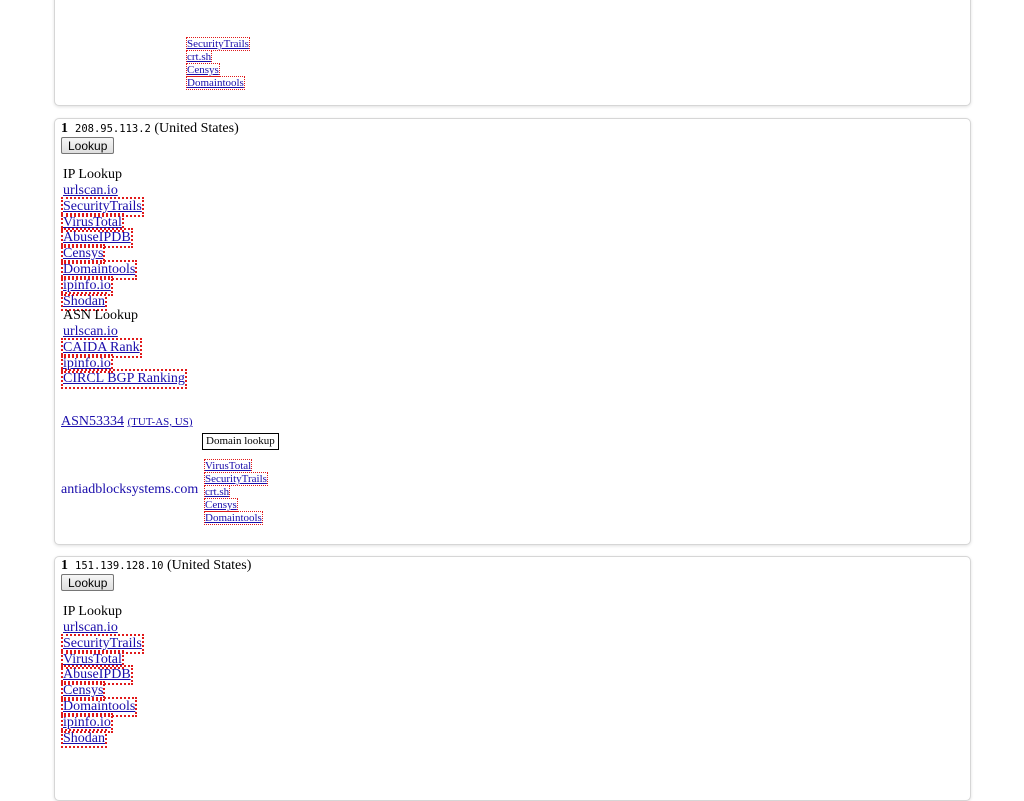 The height and width of the screenshot is (801, 1024). What do you see at coordinates (236, 67) in the screenshot?
I see `domain-links-previous: SecurityTrails crt.sh Censys Domaintools` at bounding box center [236, 67].